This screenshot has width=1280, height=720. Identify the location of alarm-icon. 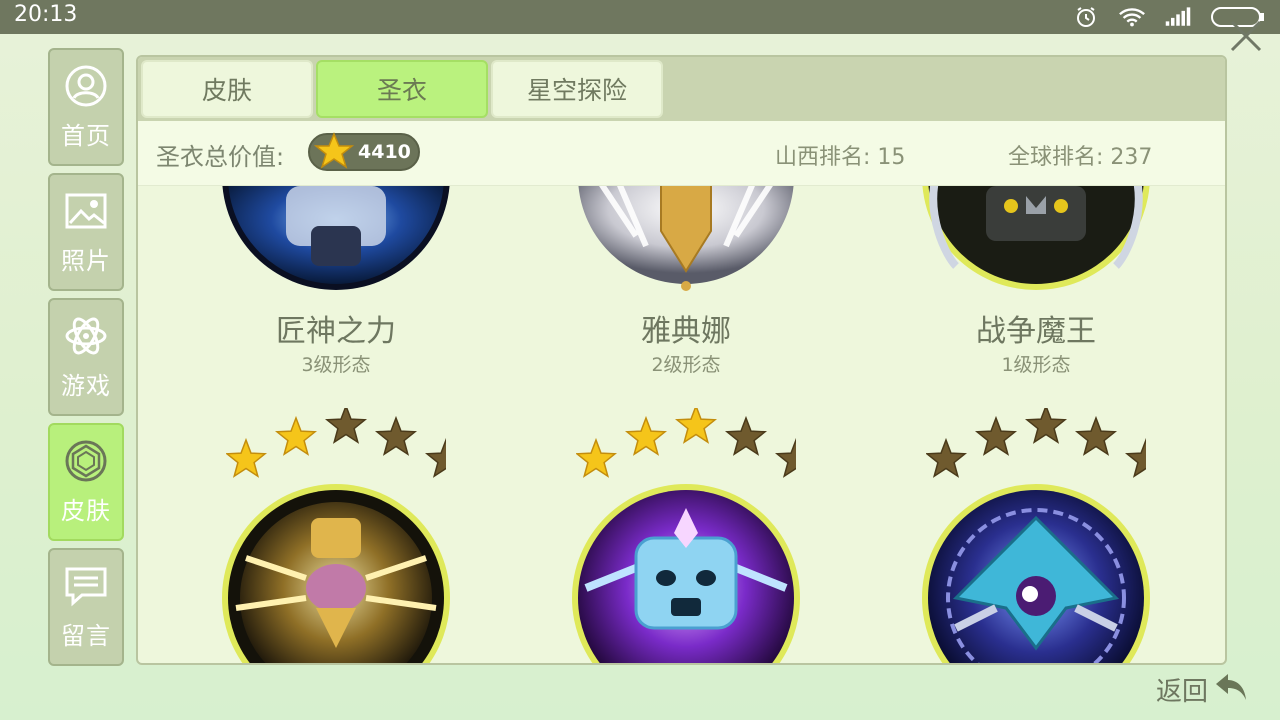
(1086, 17).